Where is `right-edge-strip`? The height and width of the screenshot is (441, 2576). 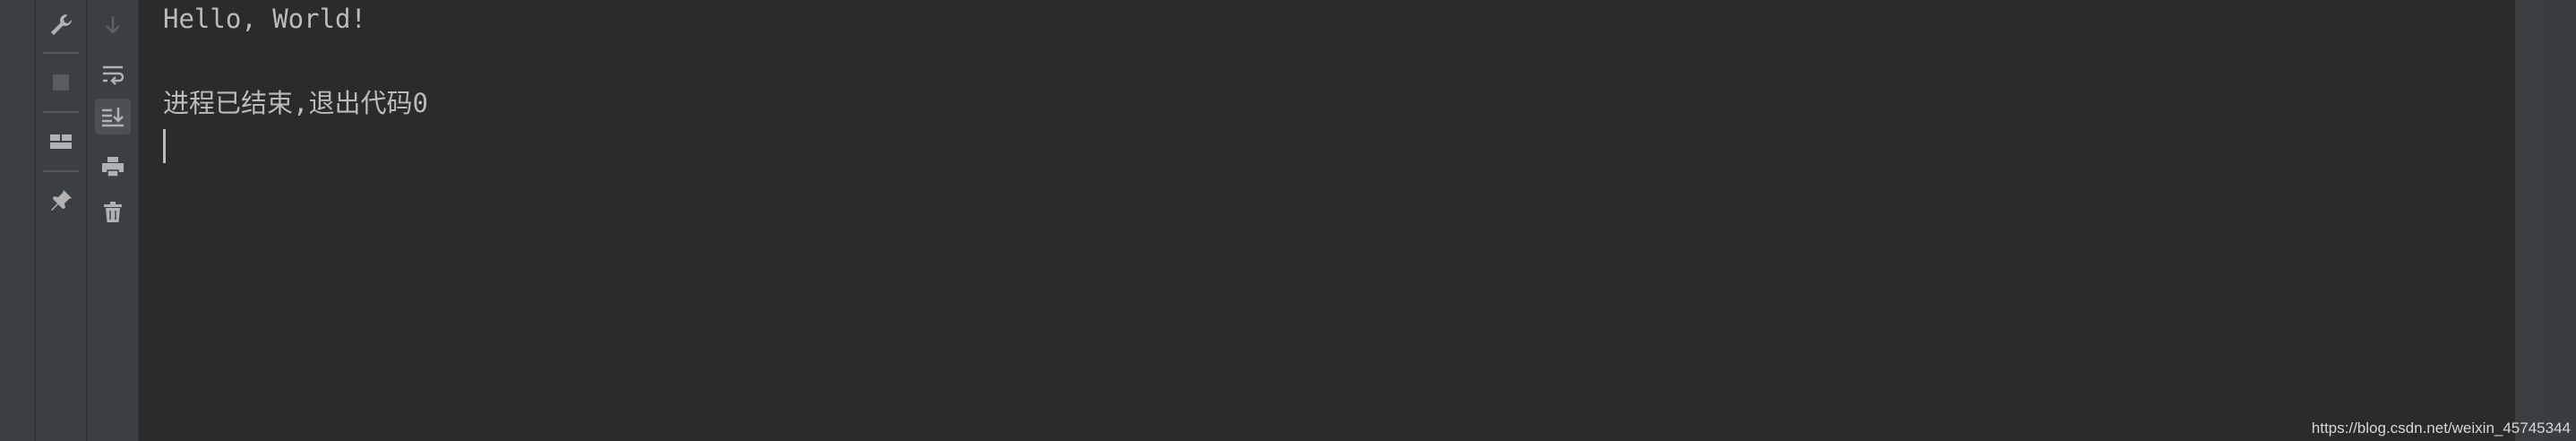
right-edge-strip is located at coordinates (2558, 220).